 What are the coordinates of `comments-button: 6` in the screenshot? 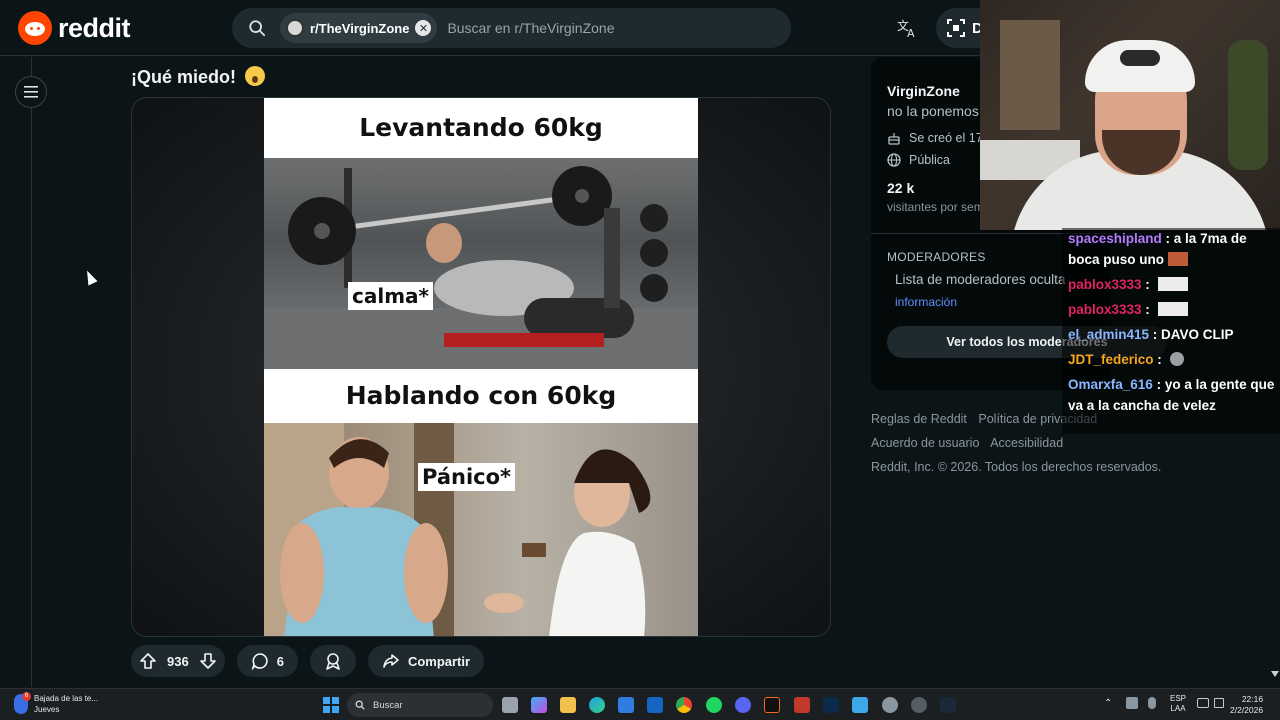 It's located at (267, 661).